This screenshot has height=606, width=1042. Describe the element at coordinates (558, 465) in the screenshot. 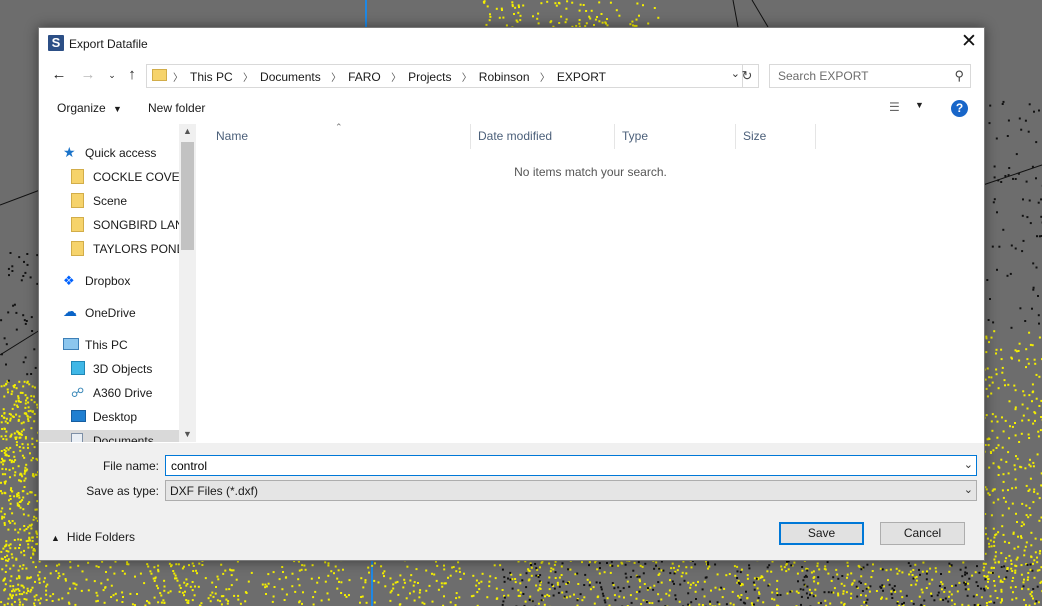

I see `file-name-input` at that location.